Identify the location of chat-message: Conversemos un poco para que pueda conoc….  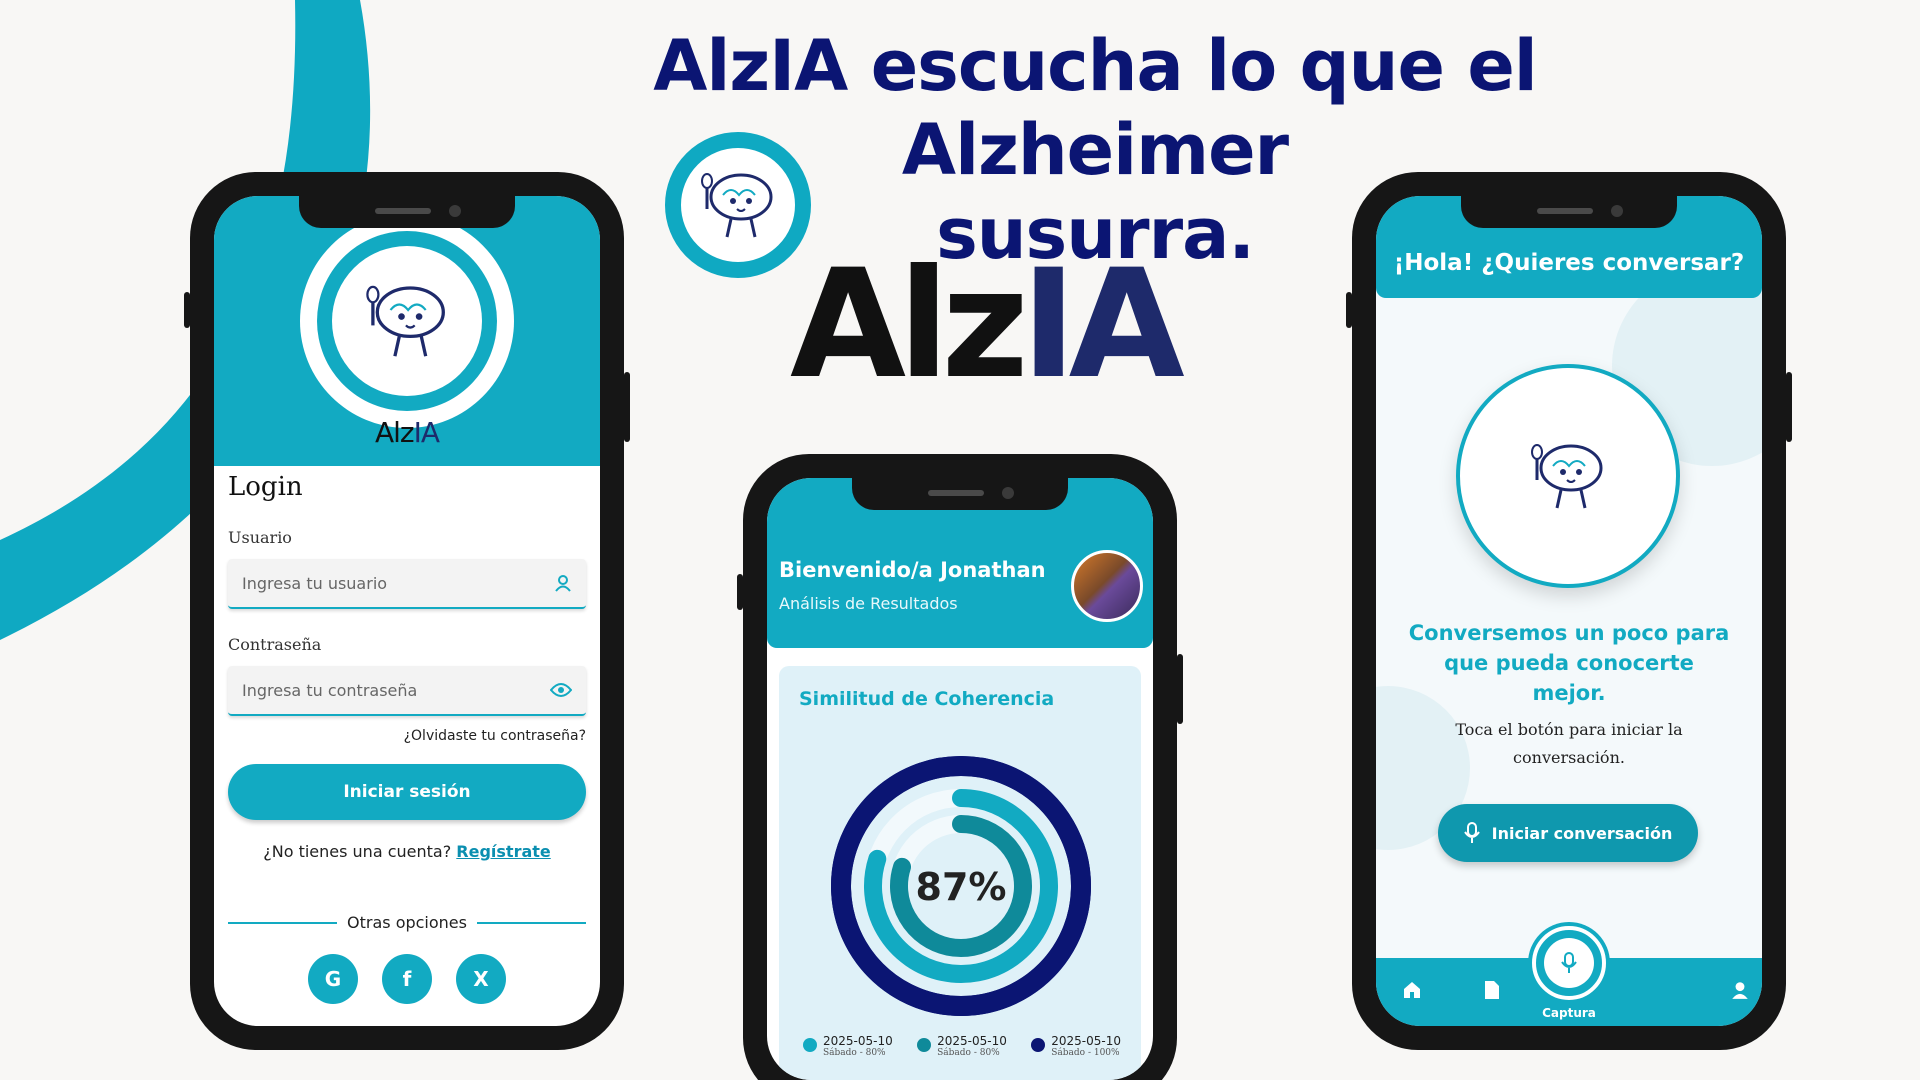
(1569, 663).